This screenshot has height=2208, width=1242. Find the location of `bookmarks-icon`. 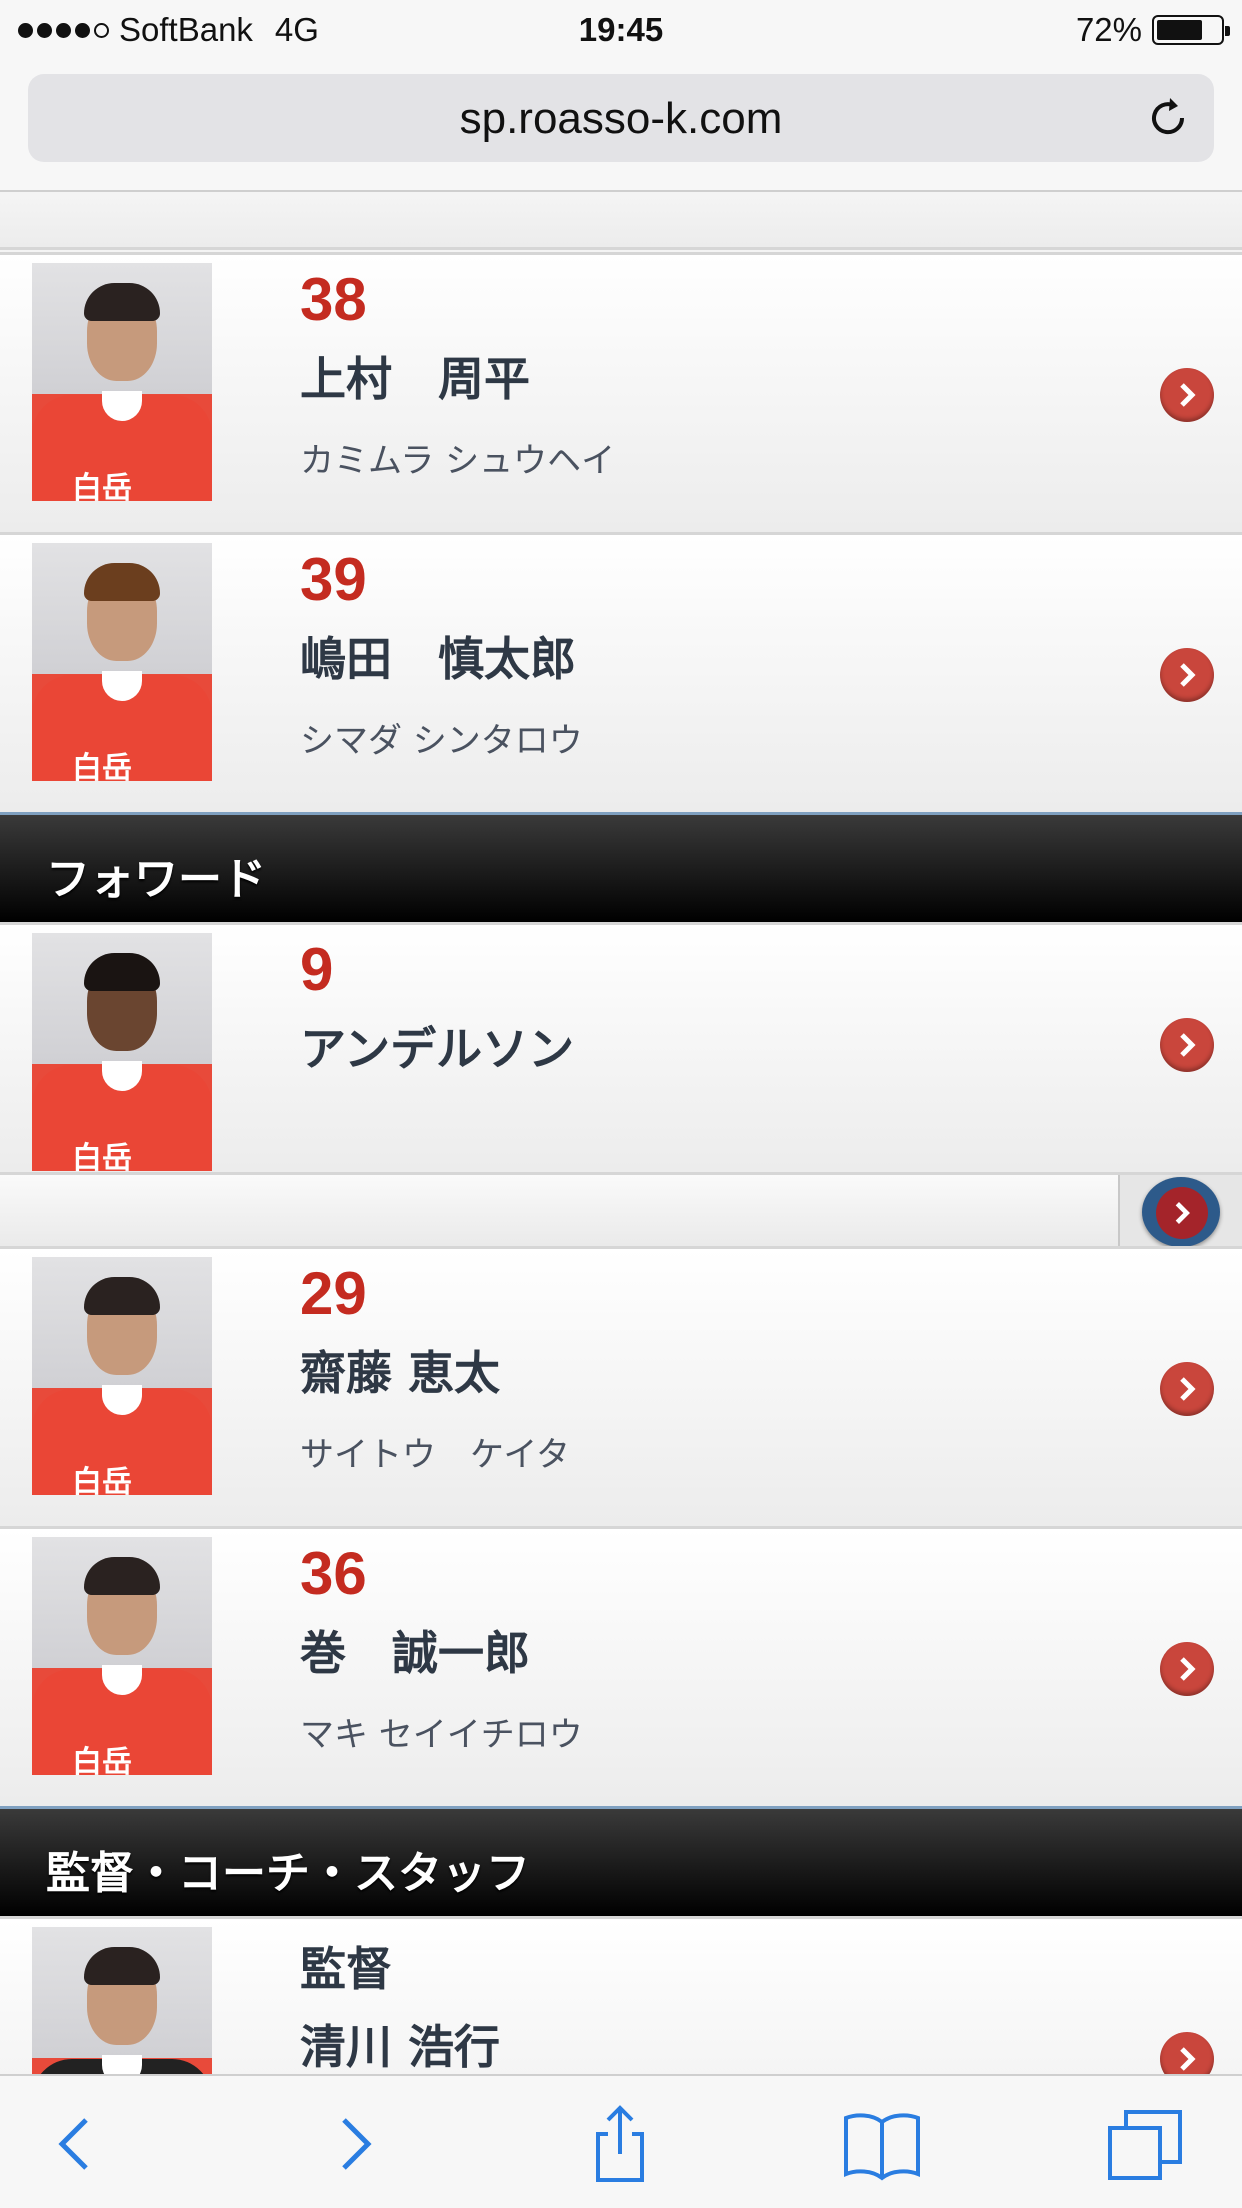

bookmarks-icon is located at coordinates (882, 2144).